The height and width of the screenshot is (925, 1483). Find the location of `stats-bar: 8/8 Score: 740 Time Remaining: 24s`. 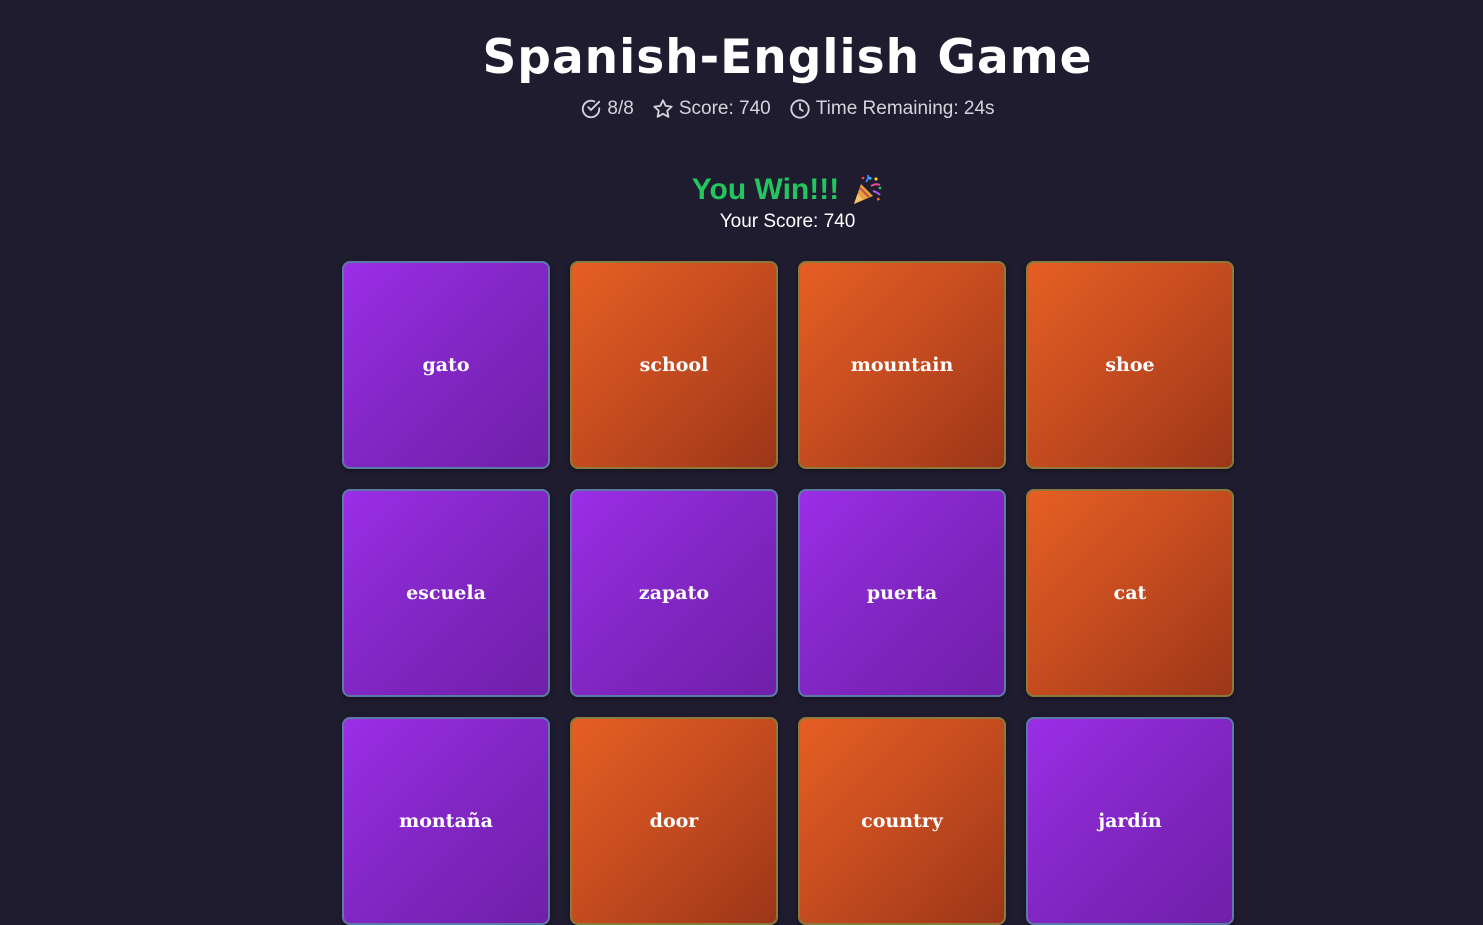

stats-bar: 8/8 Score: 740 Time Remaining: 24s is located at coordinates (741, 109).